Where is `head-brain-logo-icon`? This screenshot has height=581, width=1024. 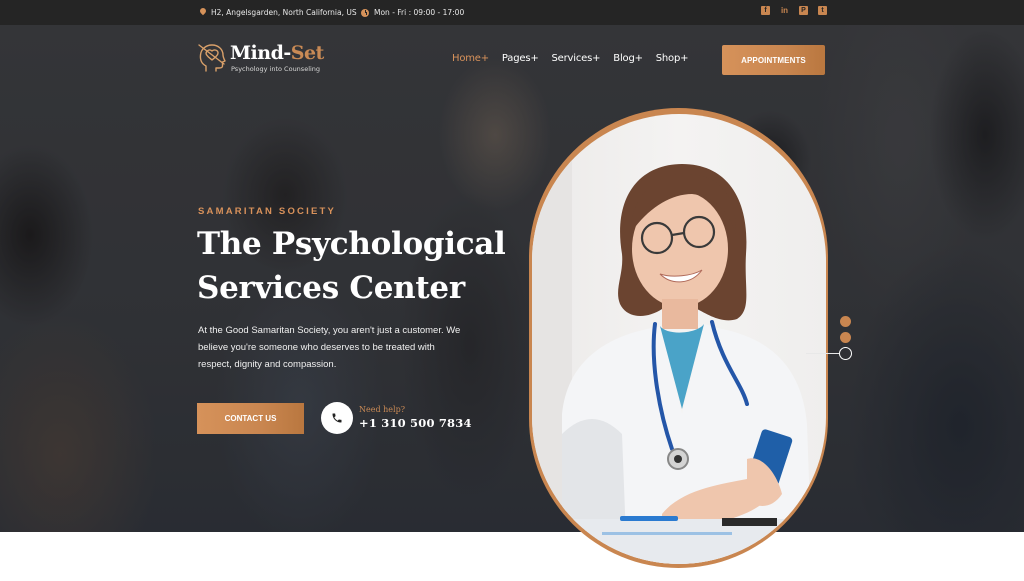 head-brain-logo-icon is located at coordinates (212, 58).